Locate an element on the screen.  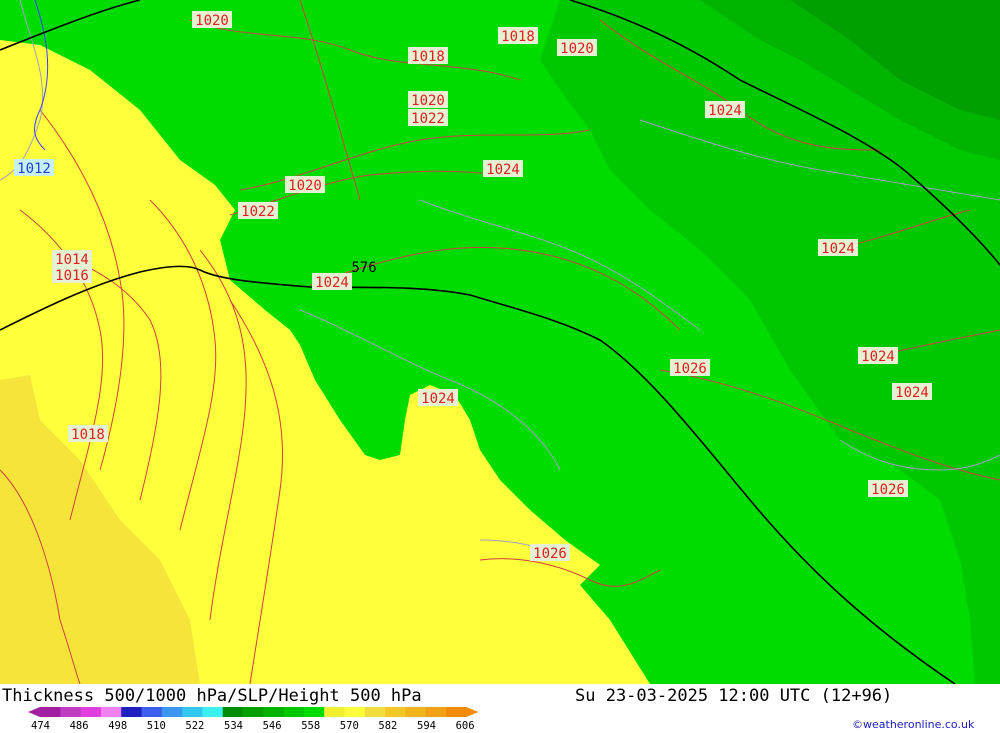
legend-label: 486 is located at coordinates (79, 726).